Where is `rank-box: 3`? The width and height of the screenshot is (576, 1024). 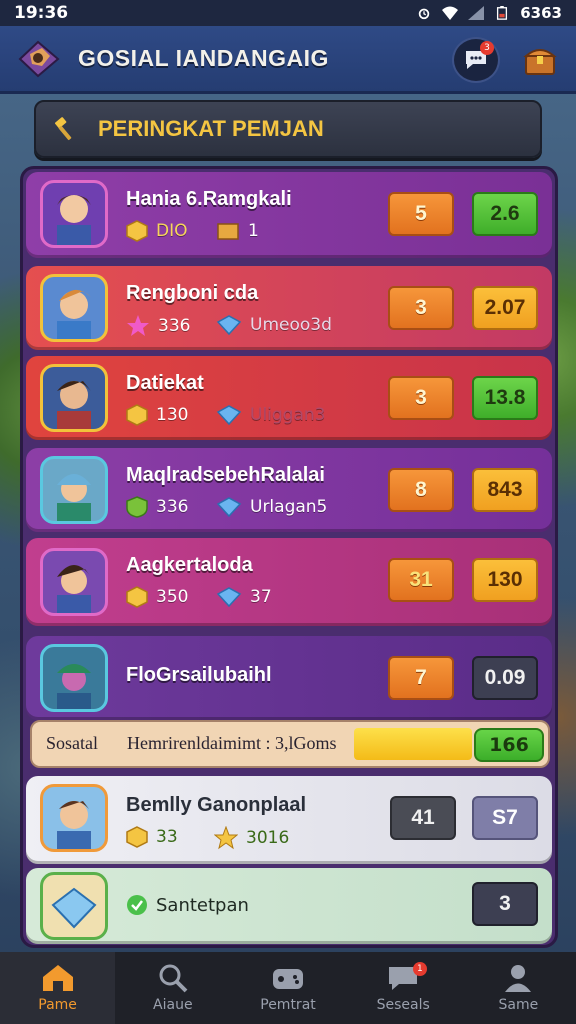
rank-box: 3 is located at coordinates (421, 398).